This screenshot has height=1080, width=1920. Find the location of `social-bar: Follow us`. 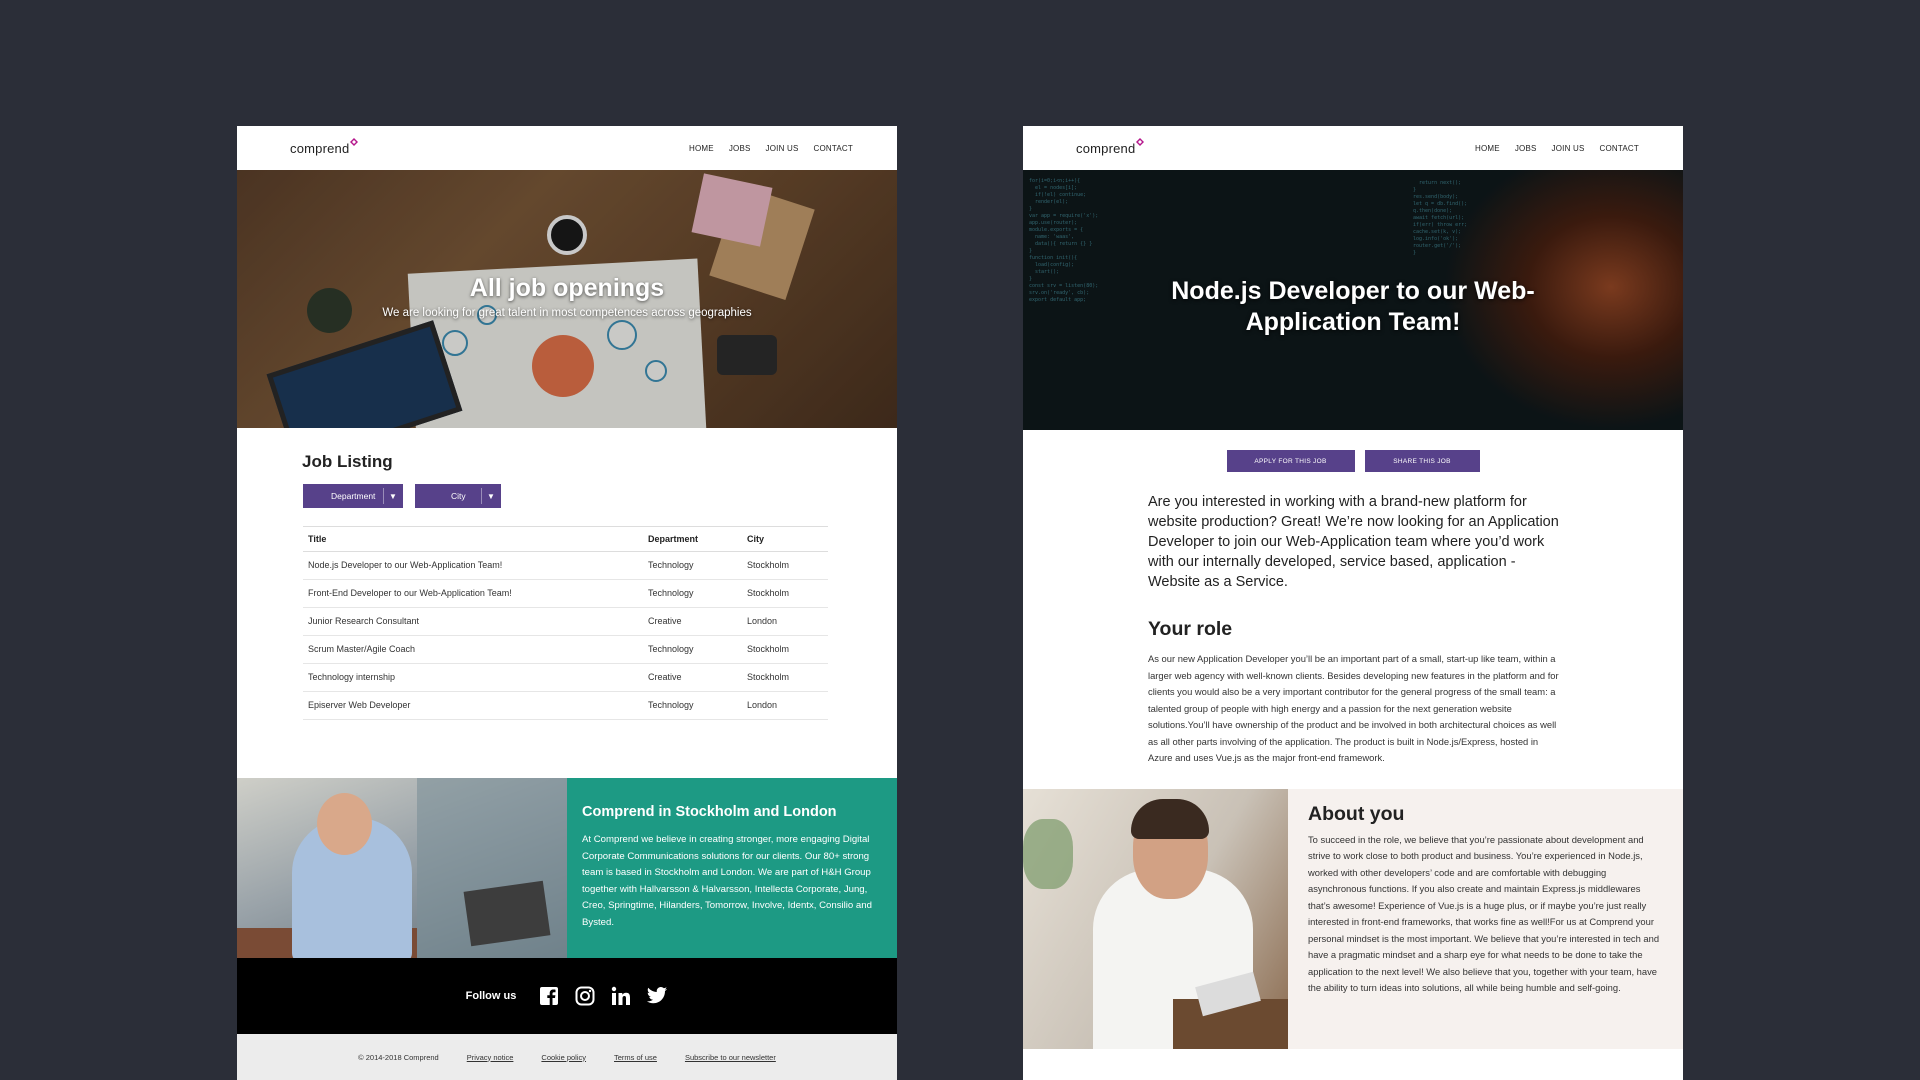

social-bar: Follow us is located at coordinates (567, 996).